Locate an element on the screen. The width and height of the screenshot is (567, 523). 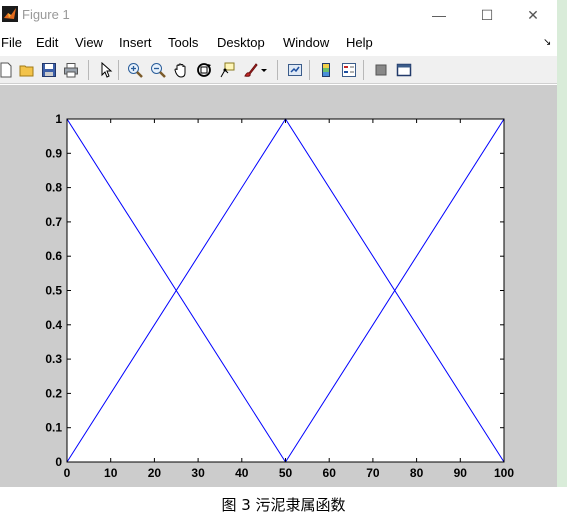
y-tick-label: 0 is located at coordinates (58, 462).